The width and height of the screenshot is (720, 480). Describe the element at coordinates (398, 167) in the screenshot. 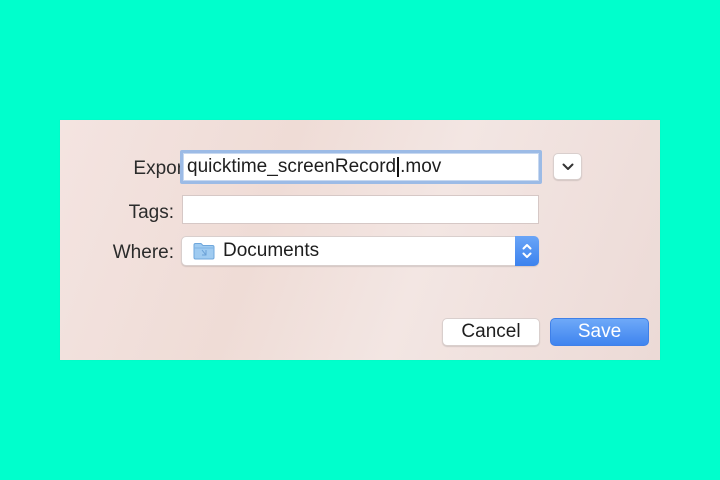

I see `text-caret` at that location.